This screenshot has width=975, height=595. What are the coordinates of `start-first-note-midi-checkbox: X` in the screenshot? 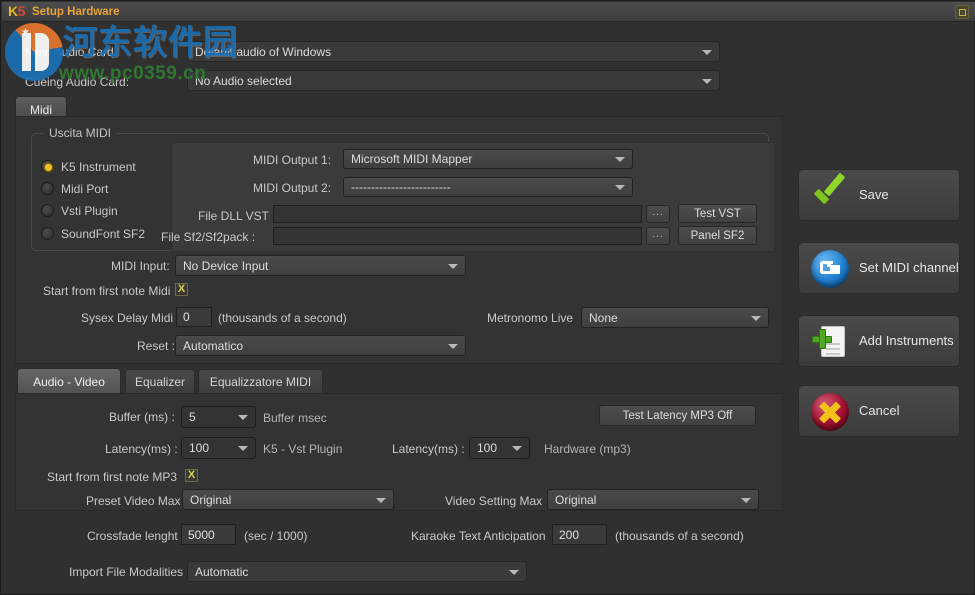 It's located at (181, 289).